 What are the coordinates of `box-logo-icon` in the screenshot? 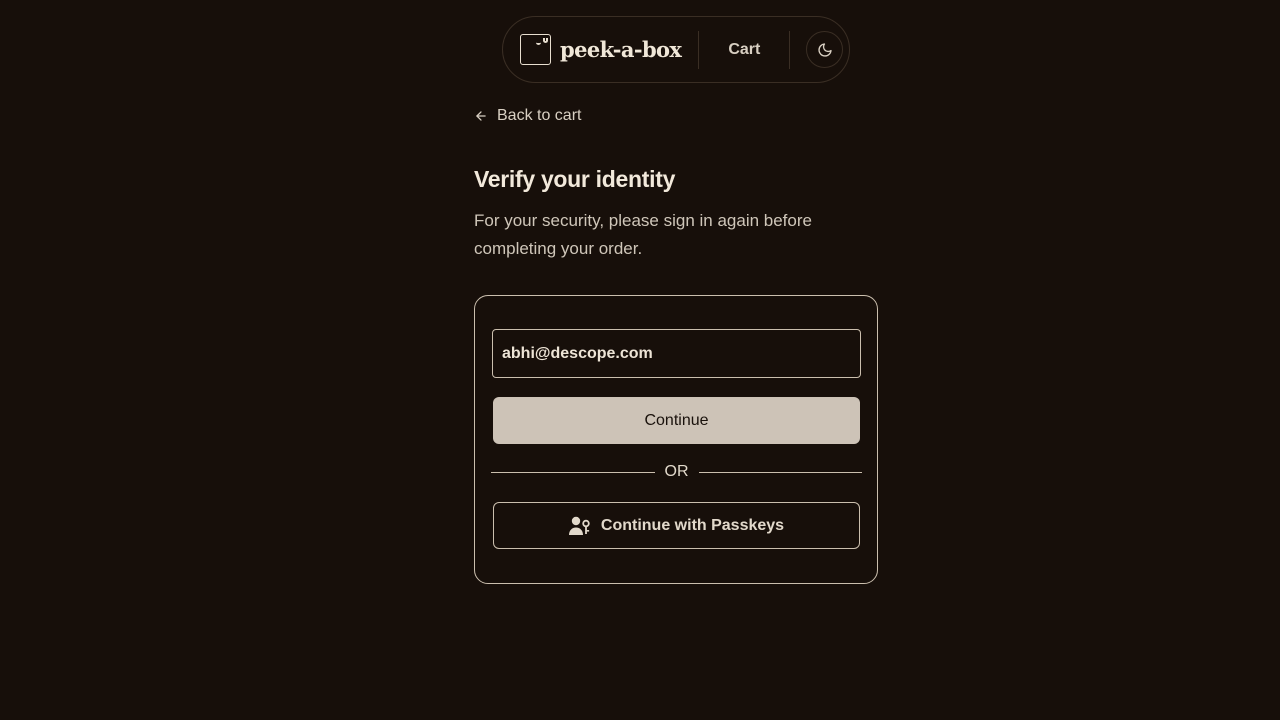 It's located at (535, 49).